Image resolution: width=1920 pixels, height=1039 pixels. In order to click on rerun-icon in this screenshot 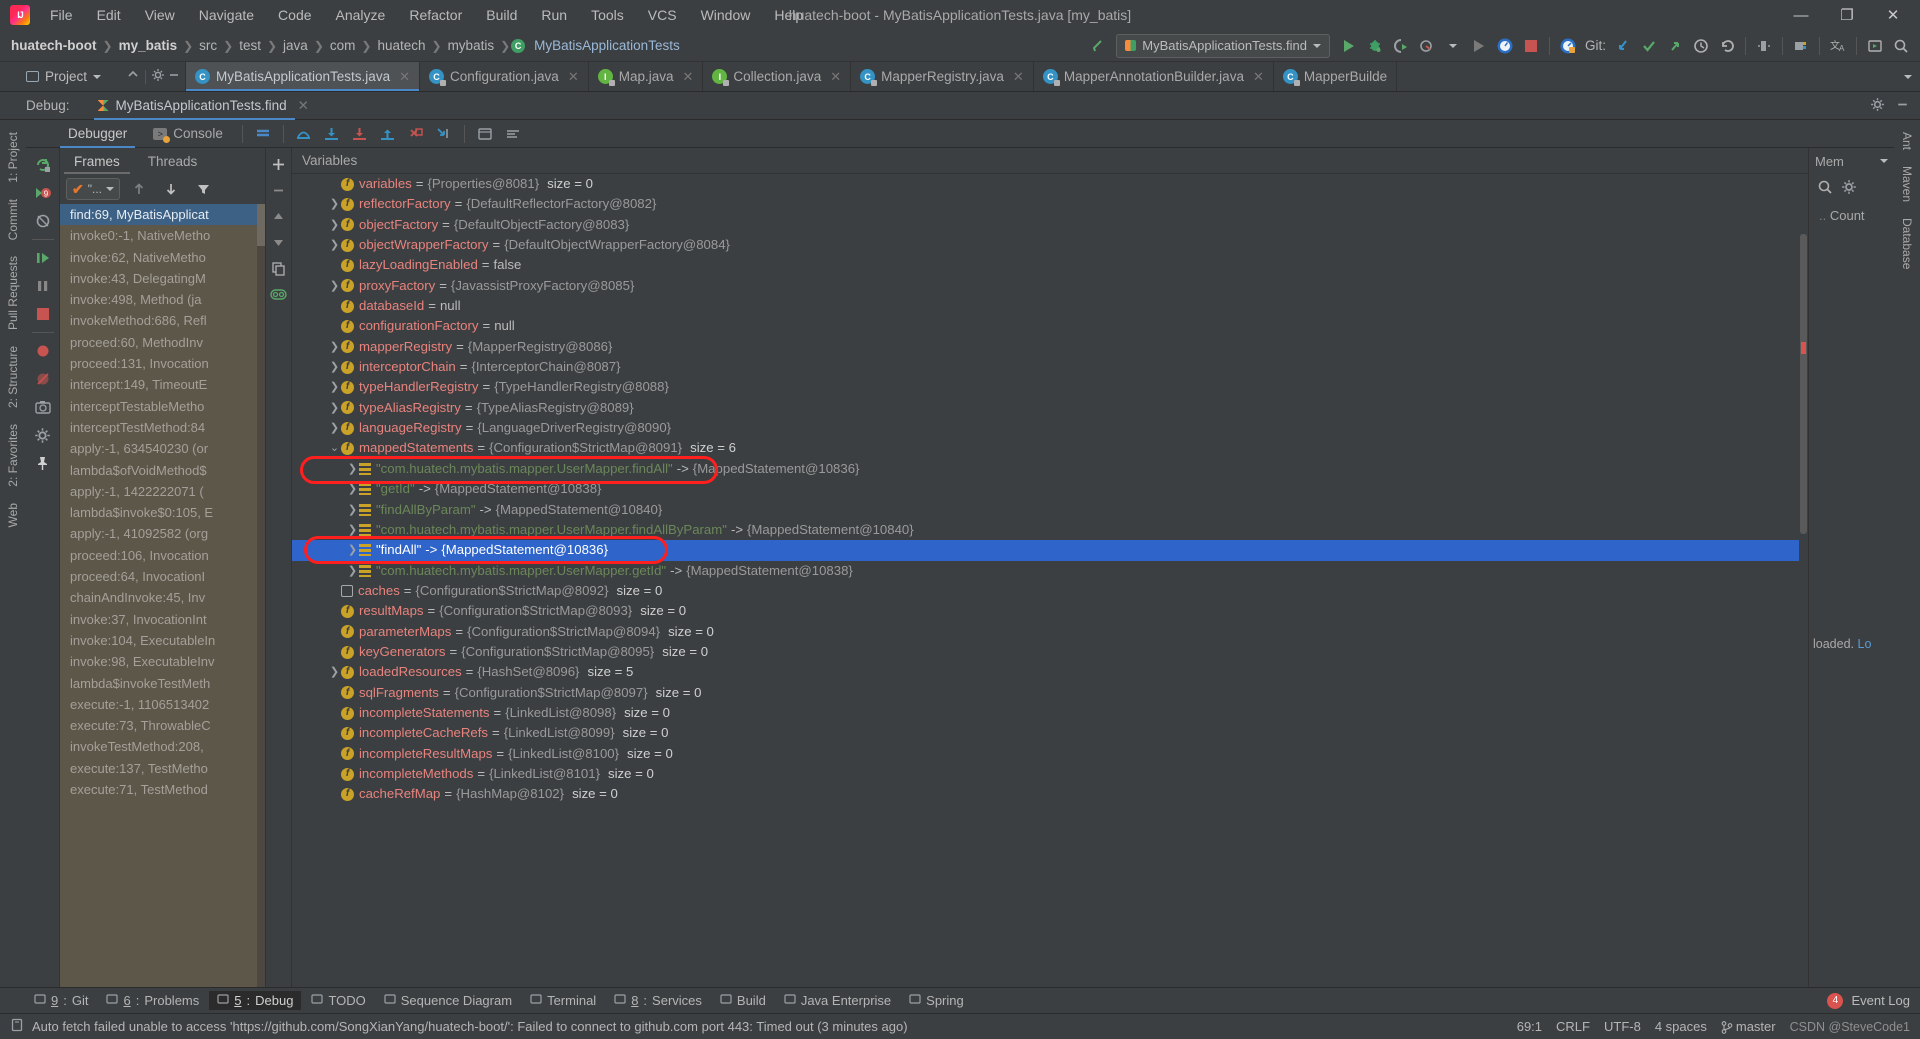, I will do `click(43, 165)`.